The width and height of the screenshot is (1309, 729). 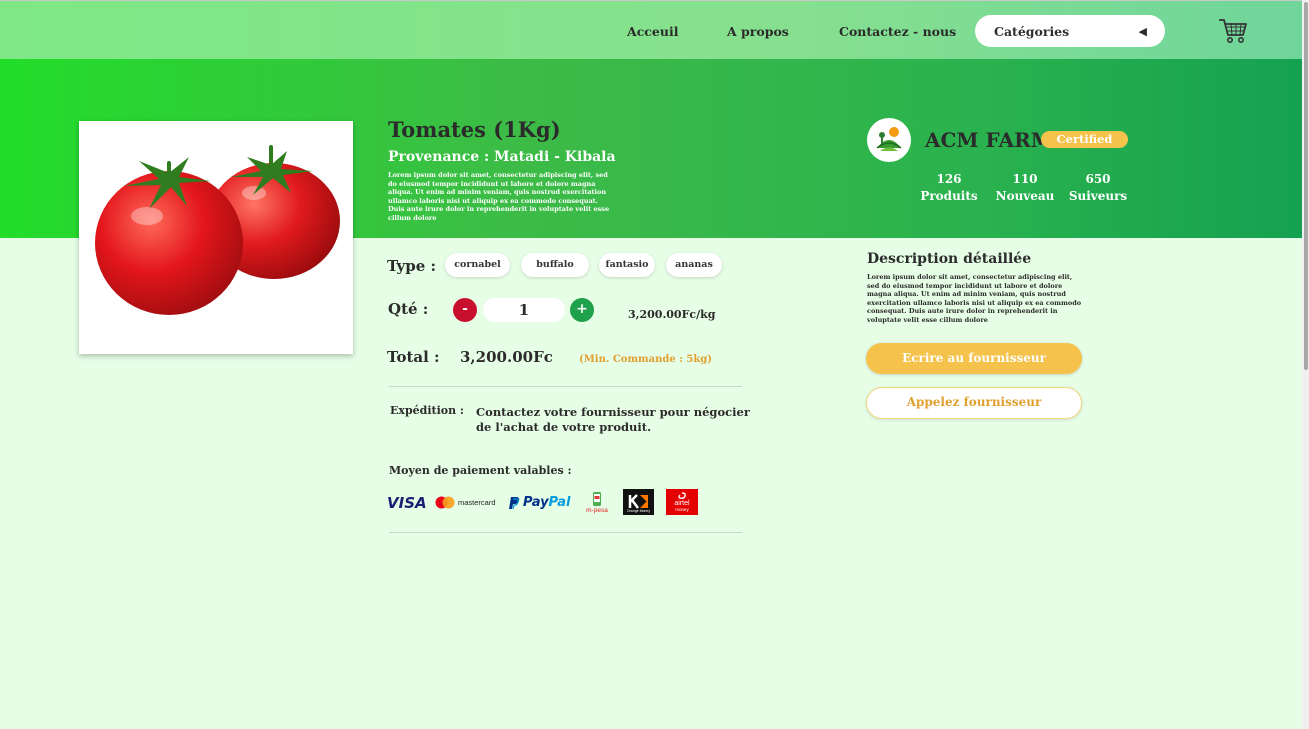 I want to click on orange-money-mark-icon, so click(x=638, y=501).